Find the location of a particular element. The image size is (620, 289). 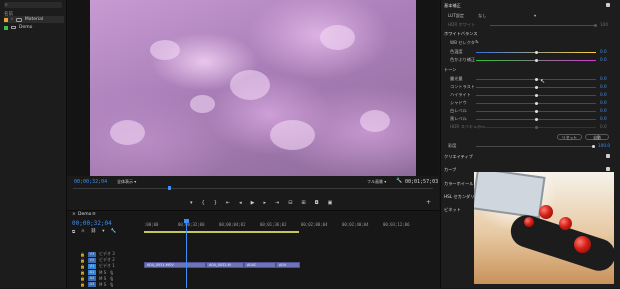

contrast-slider is located at coordinates (536, 87).